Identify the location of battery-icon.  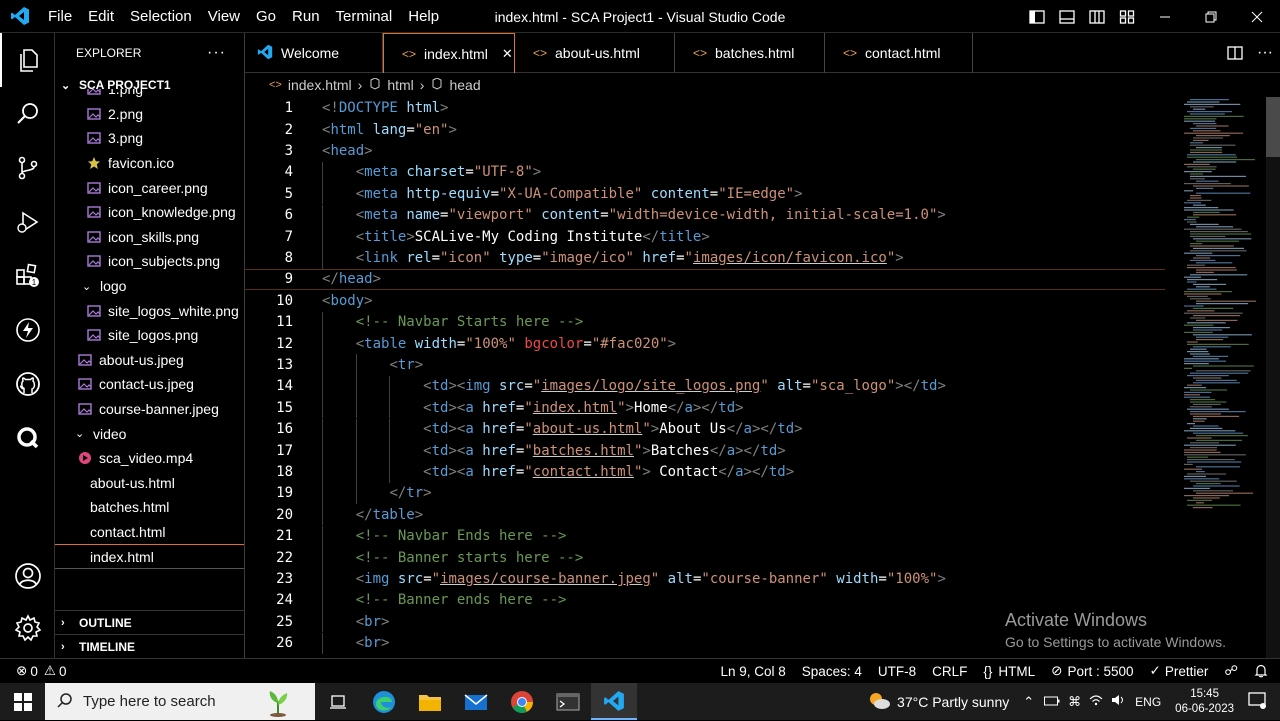
(1052, 701).